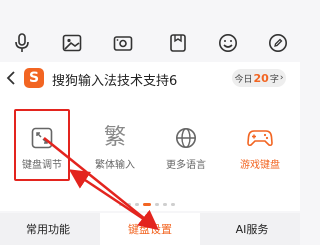 Image resolution: width=320 pixels, height=245 pixels. What do you see at coordinates (178, 43) in the screenshot?
I see `clipboard-icon` at bounding box center [178, 43].